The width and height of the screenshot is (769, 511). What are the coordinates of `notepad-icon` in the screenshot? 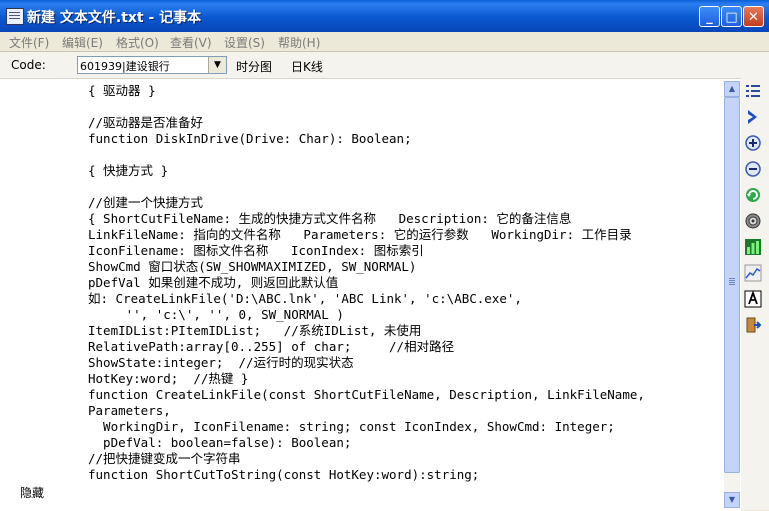 It's located at (15, 16).